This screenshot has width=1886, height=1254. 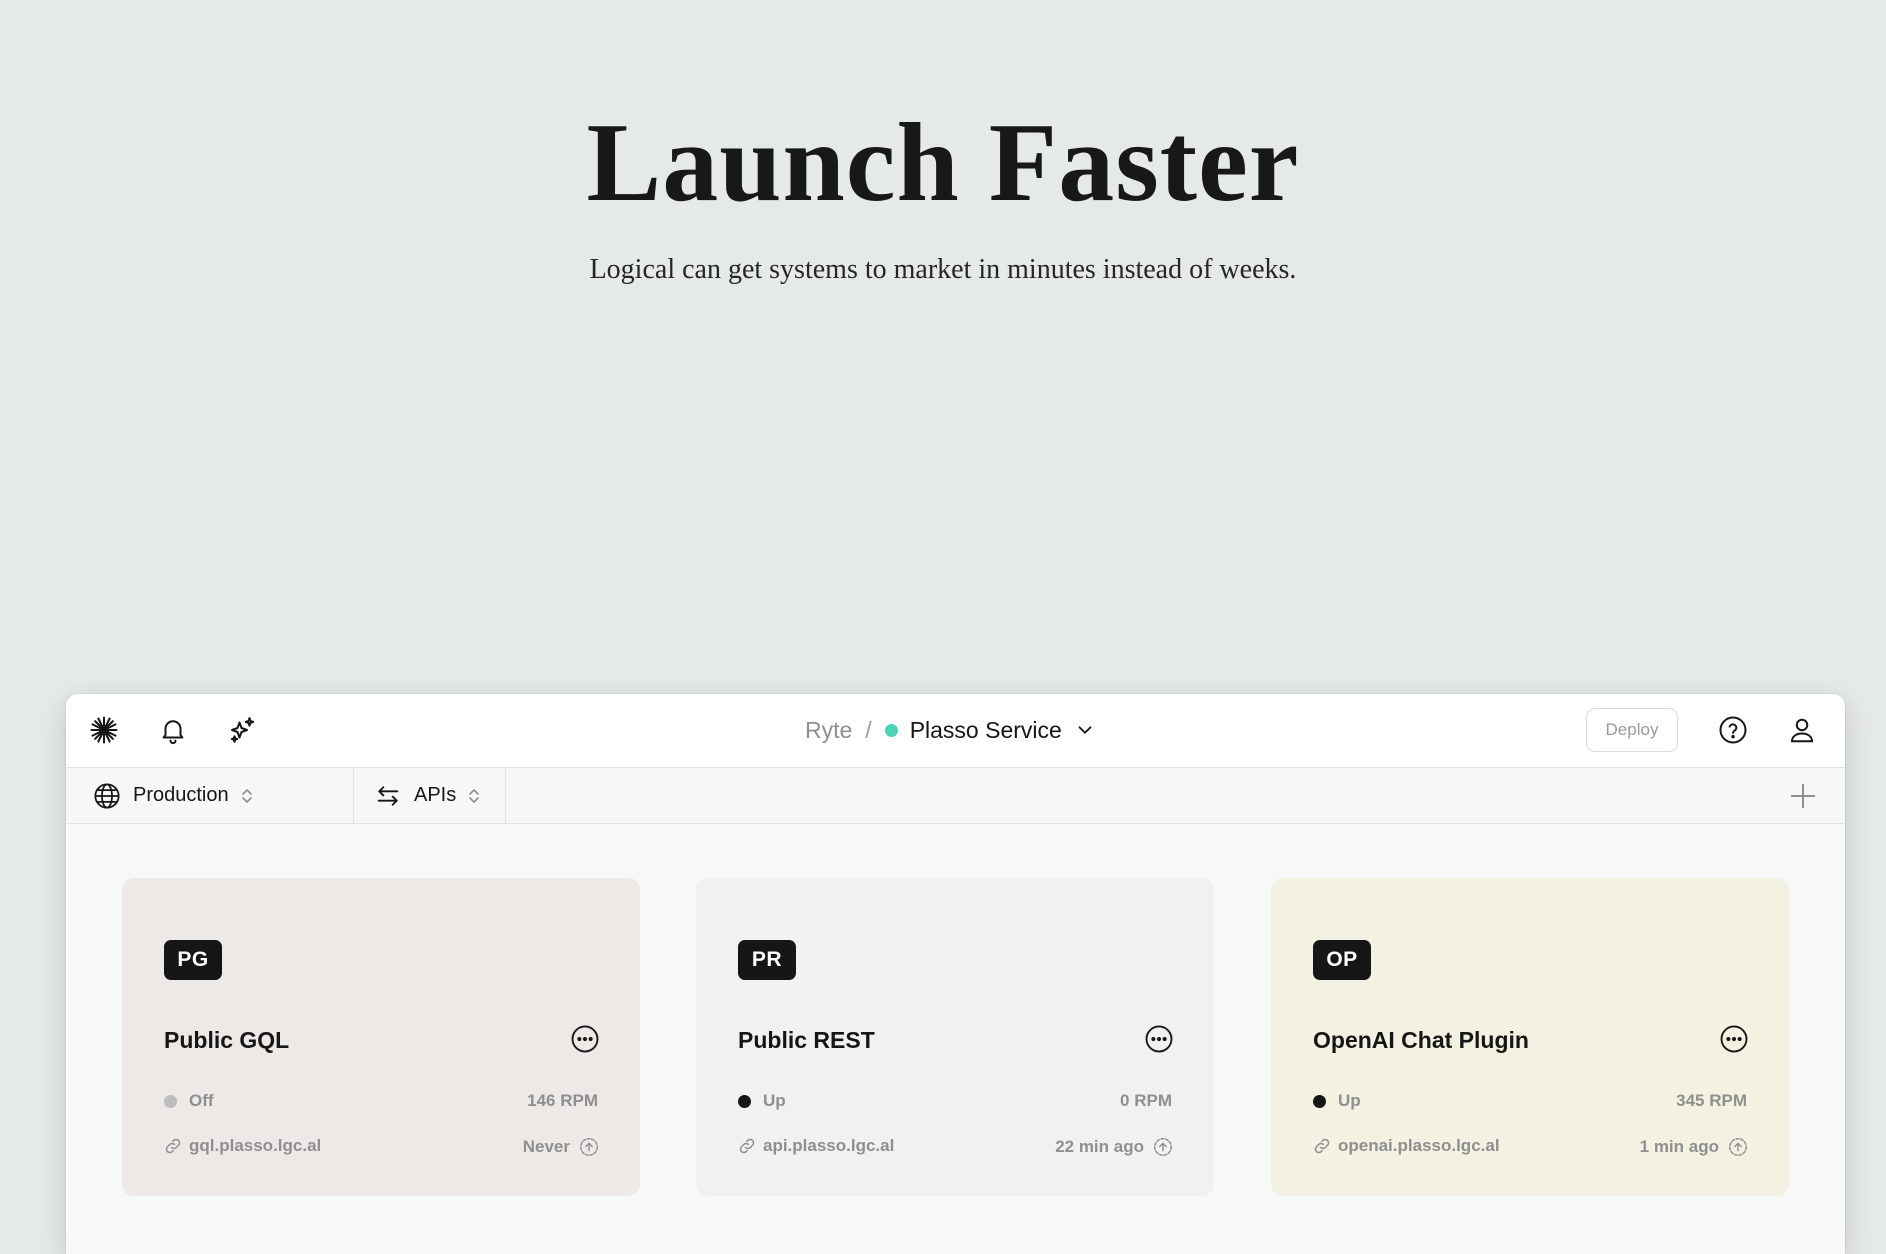 What do you see at coordinates (943, 163) in the screenshot?
I see `hero-title: Launch Faster` at bounding box center [943, 163].